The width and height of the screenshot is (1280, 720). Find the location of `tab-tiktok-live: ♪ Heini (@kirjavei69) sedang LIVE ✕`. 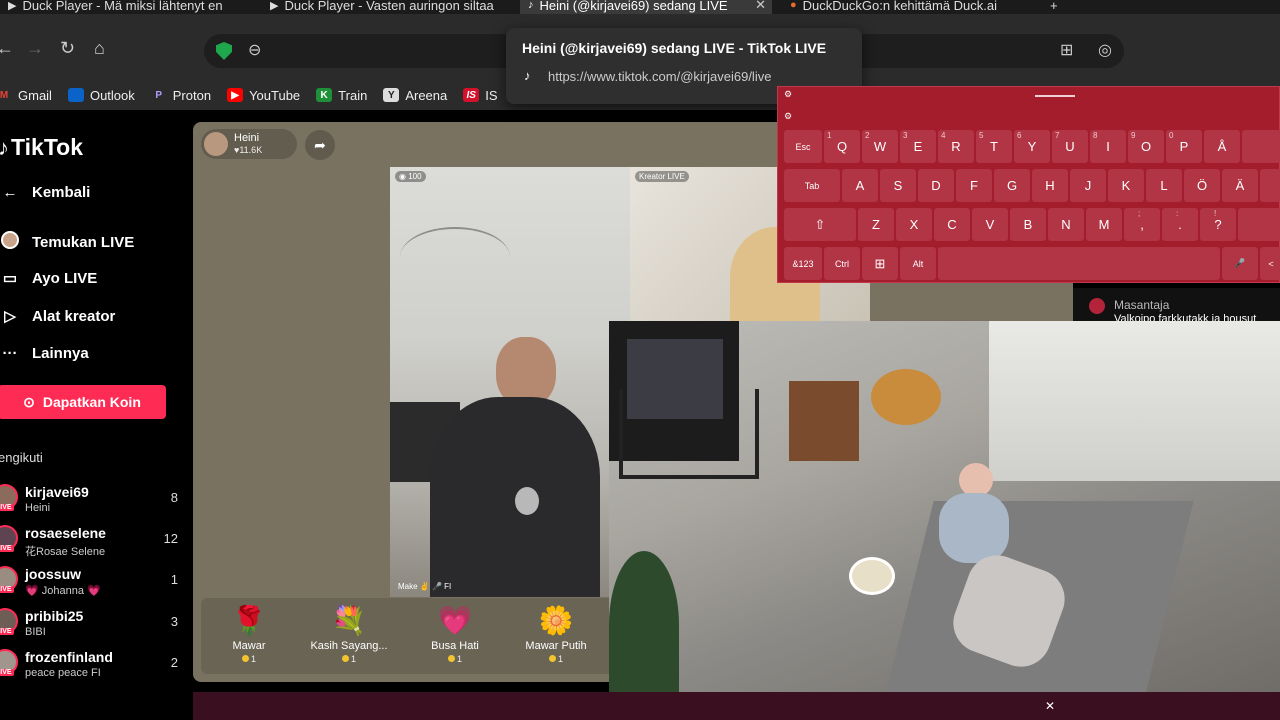

tab-tiktok-live: ♪ Heini (@kirjavei69) sedang LIVE ✕ is located at coordinates (646, 7).